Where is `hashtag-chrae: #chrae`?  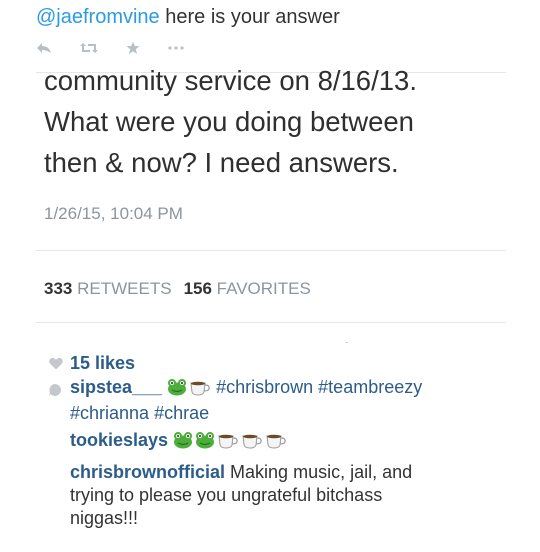
hashtag-chrae: #chrae is located at coordinates (181, 413).